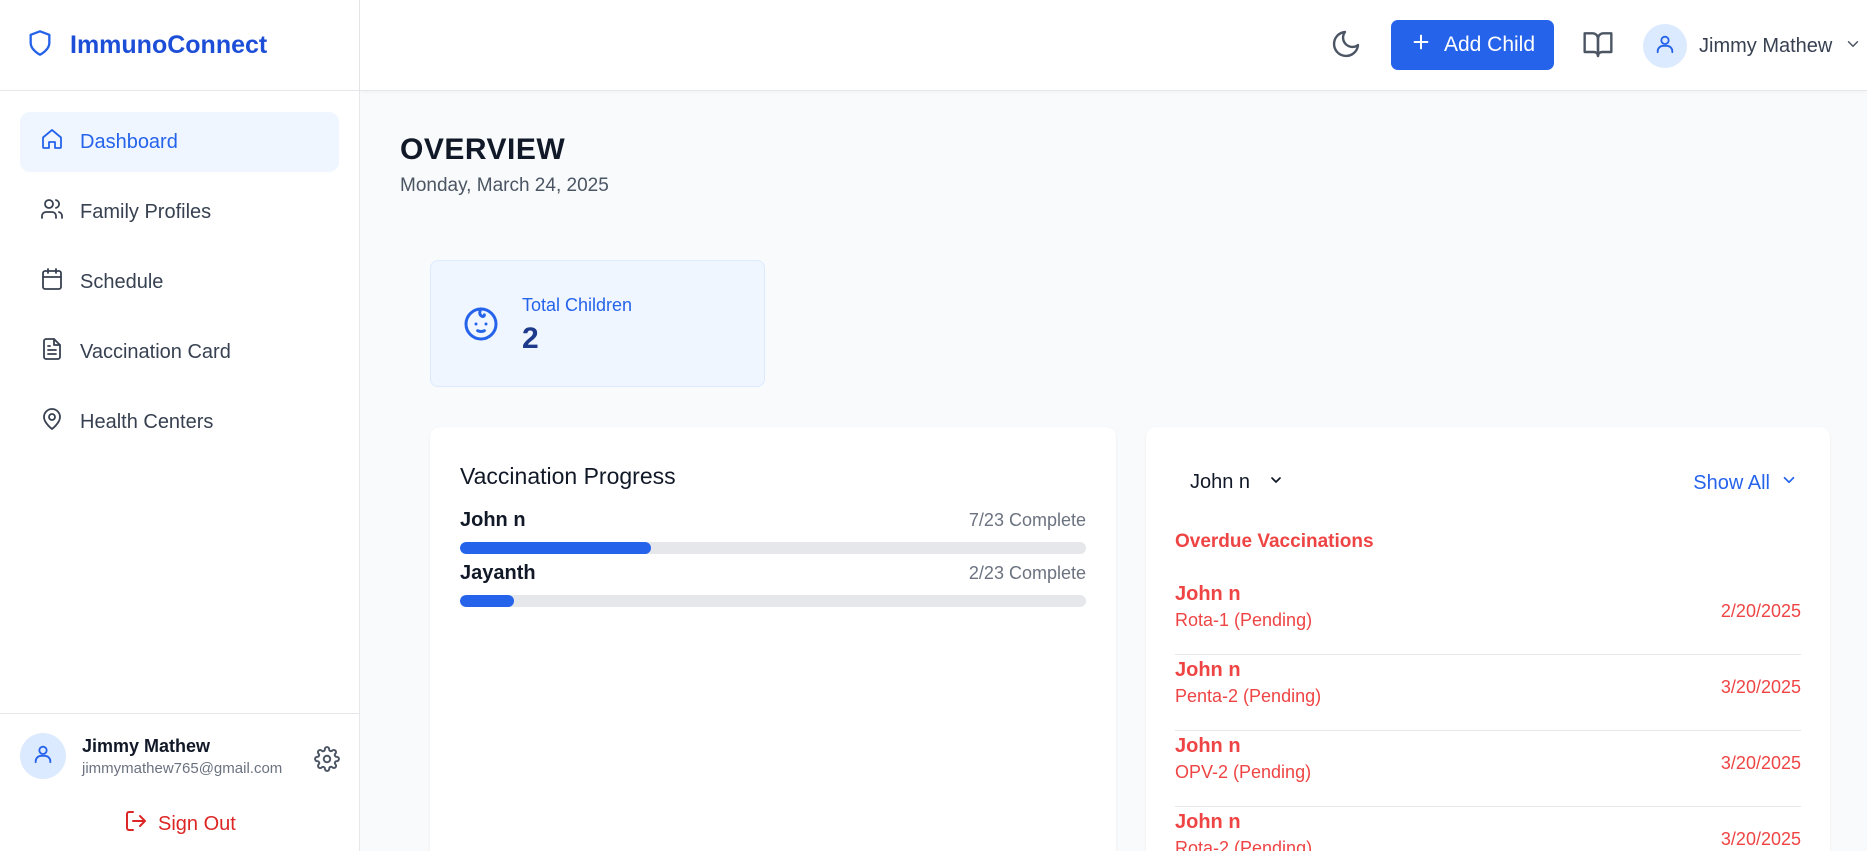  I want to click on list-item: John n Rota-2 (Pending) 3/20/2025, so click(1488, 829).